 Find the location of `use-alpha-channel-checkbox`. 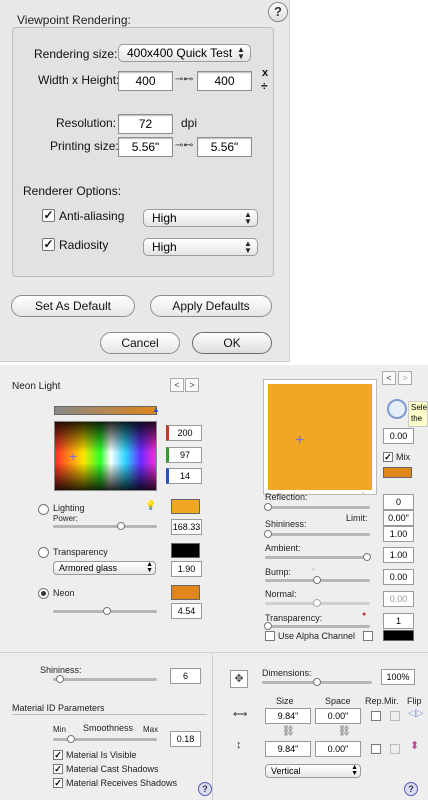

use-alpha-channel-checkbox is located at coordinates (270, 636).